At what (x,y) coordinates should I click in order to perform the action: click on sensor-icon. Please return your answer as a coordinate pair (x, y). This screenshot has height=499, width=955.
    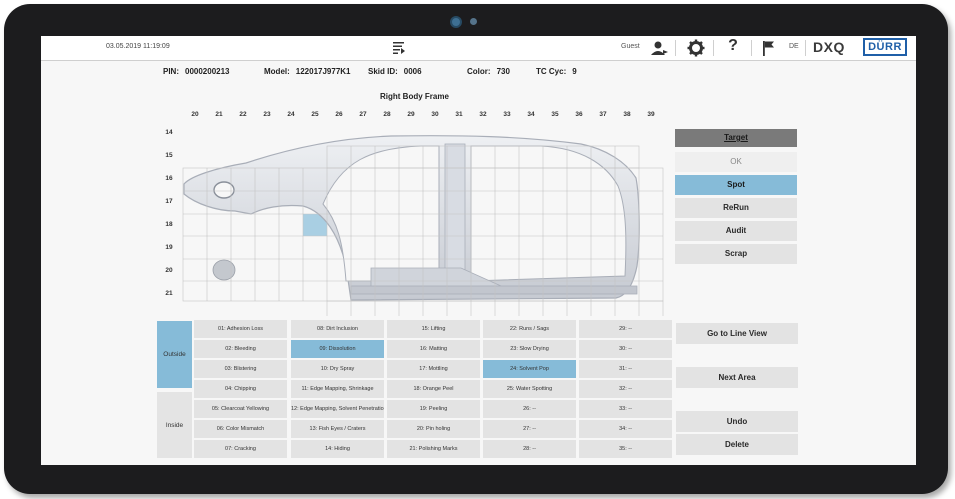
    Looking at the image, I should click on (473, 21).